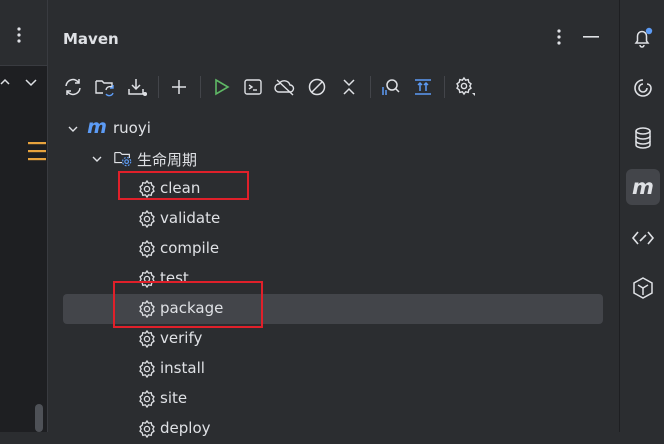 The image size is (664, 444). I want to click on goal-validate: validate, so click(333, 219).